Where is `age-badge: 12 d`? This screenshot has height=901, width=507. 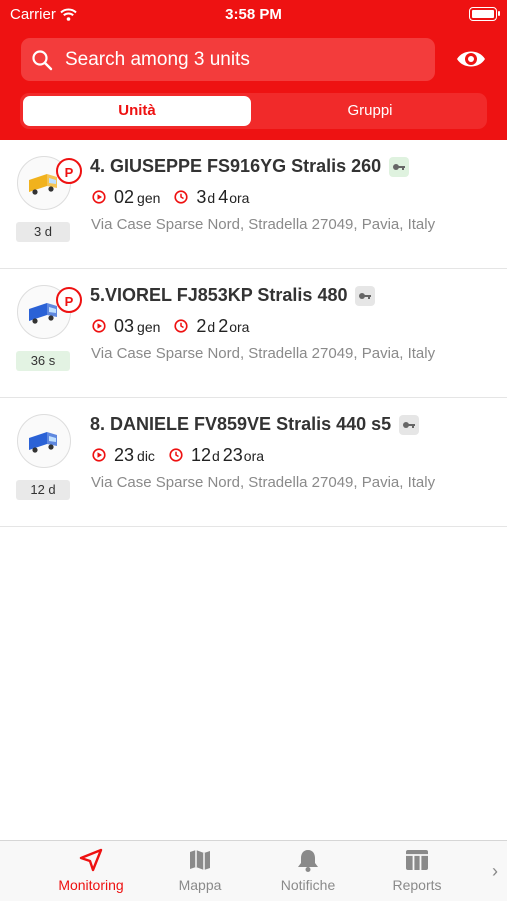 age-badge: 12 d is located at coordinates (43, 490).